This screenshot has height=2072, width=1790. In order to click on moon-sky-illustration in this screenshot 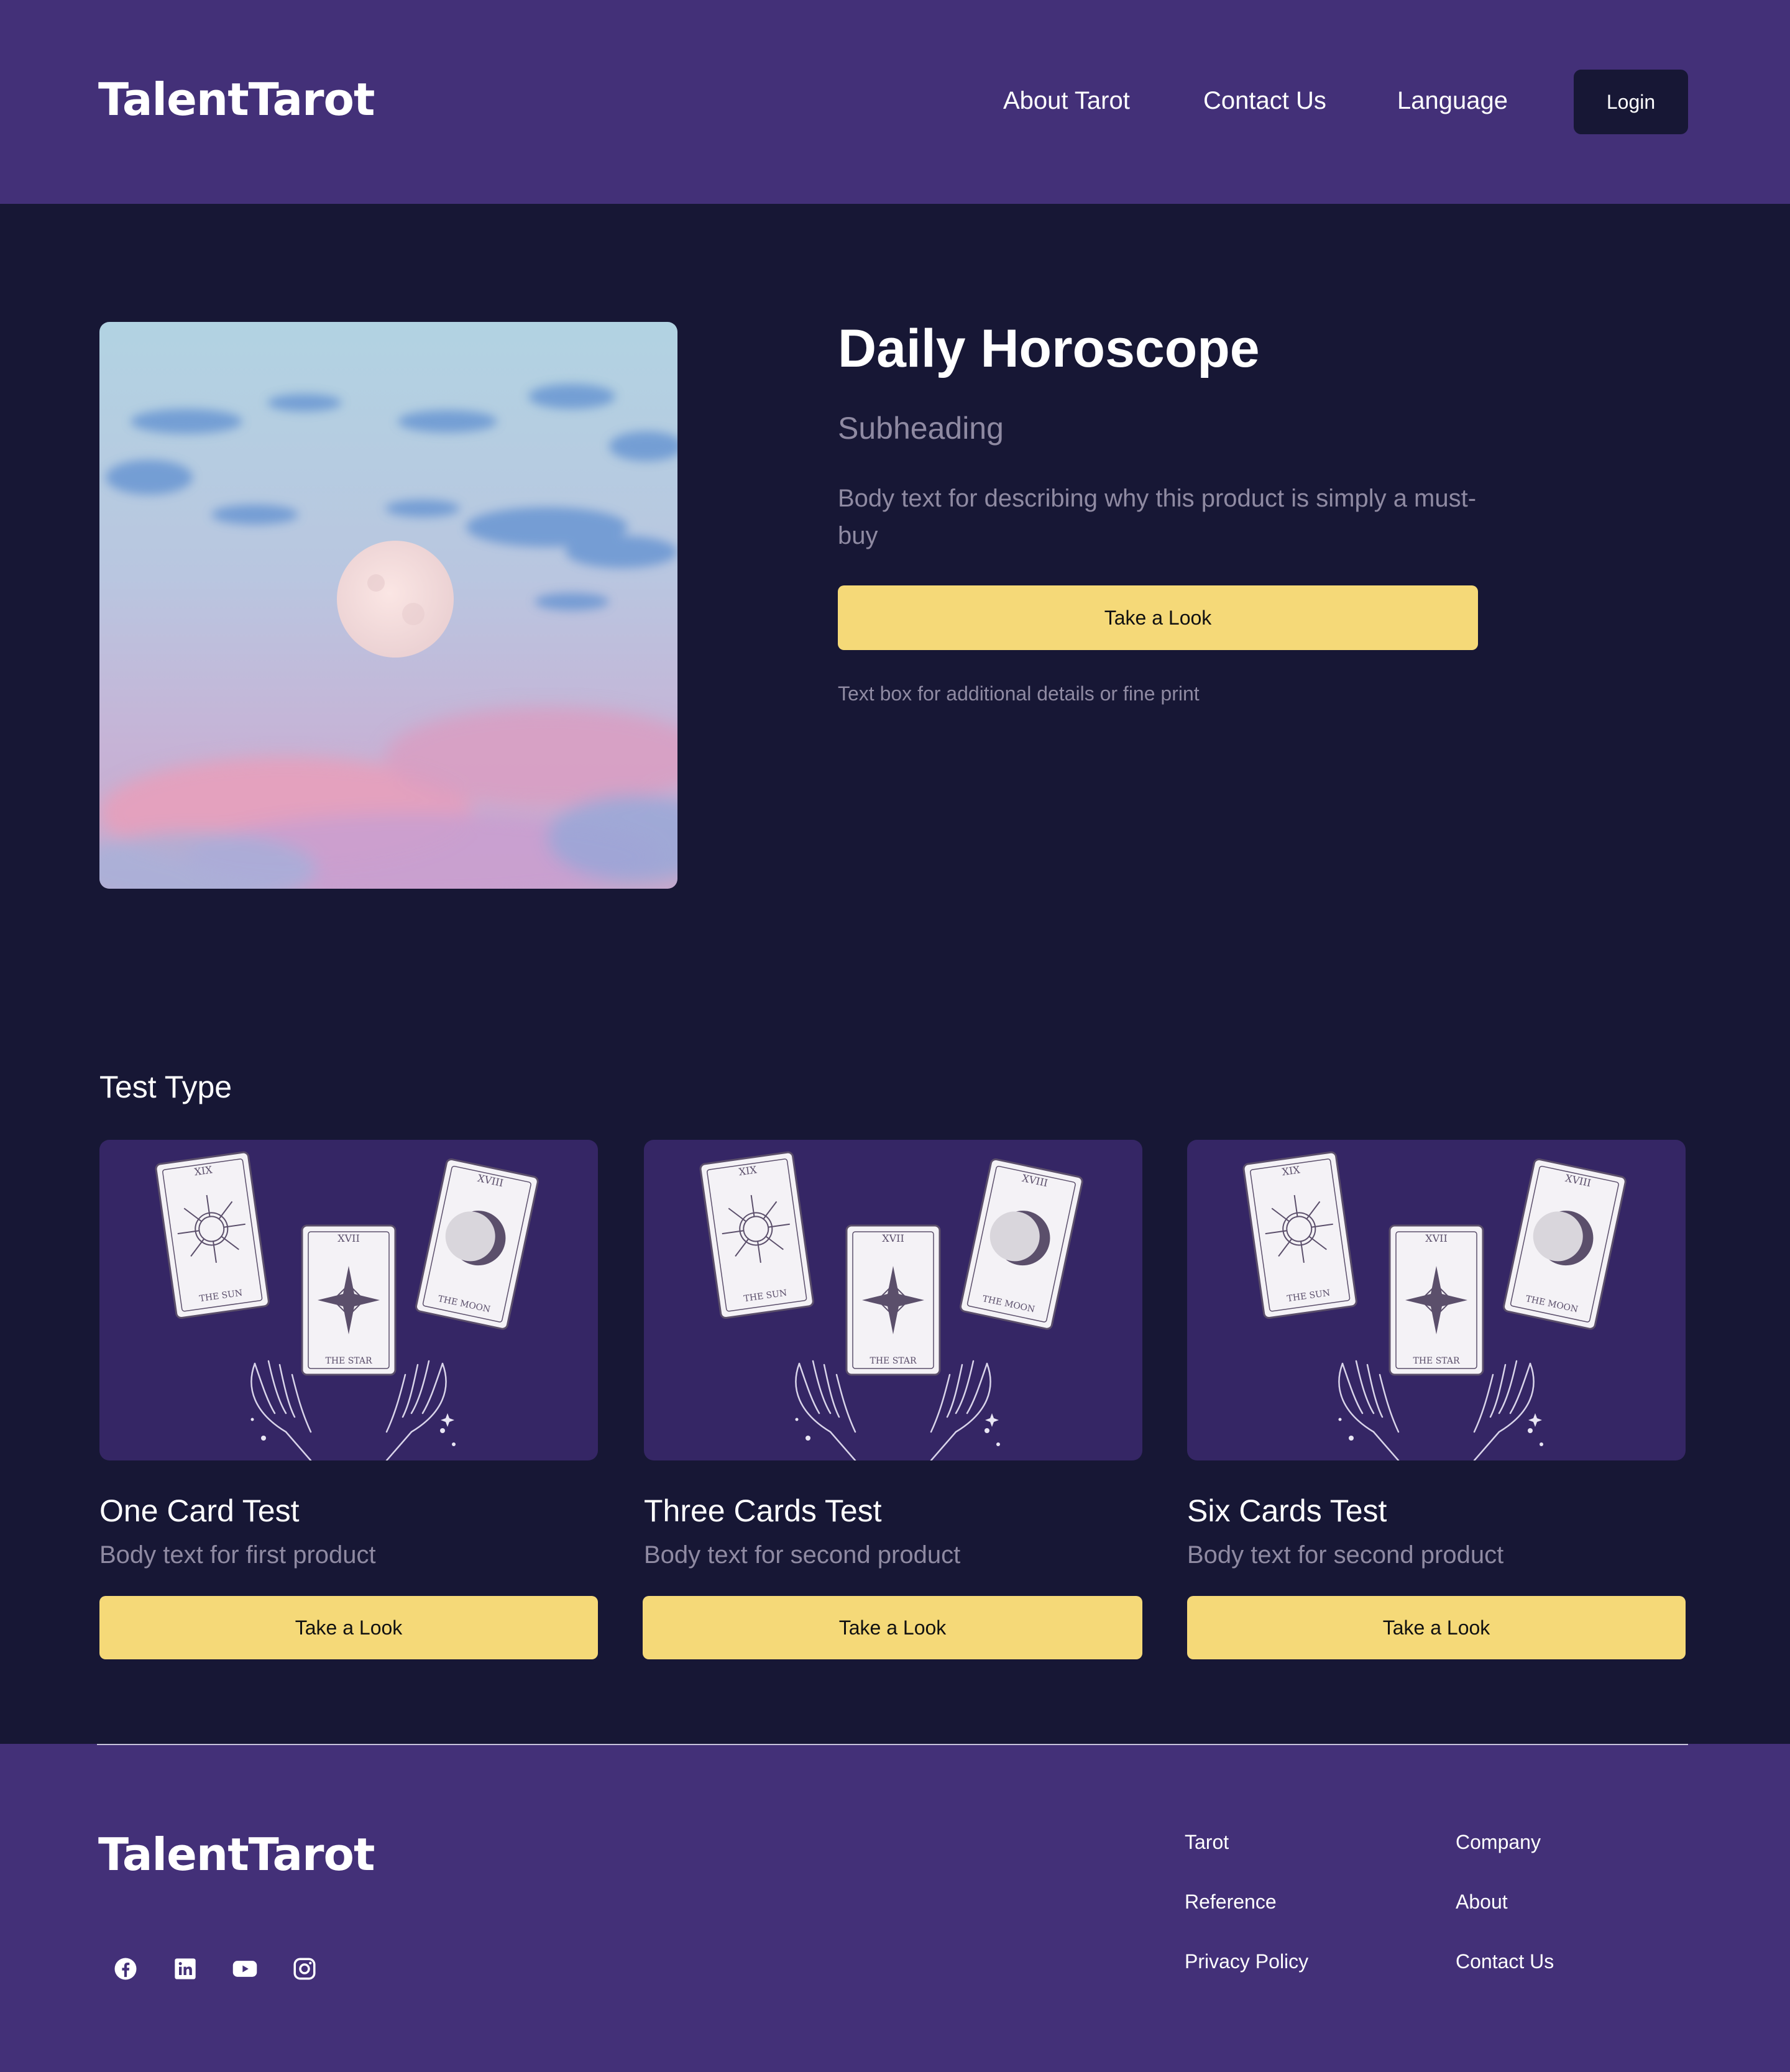, I will do `click(388, 605)`.